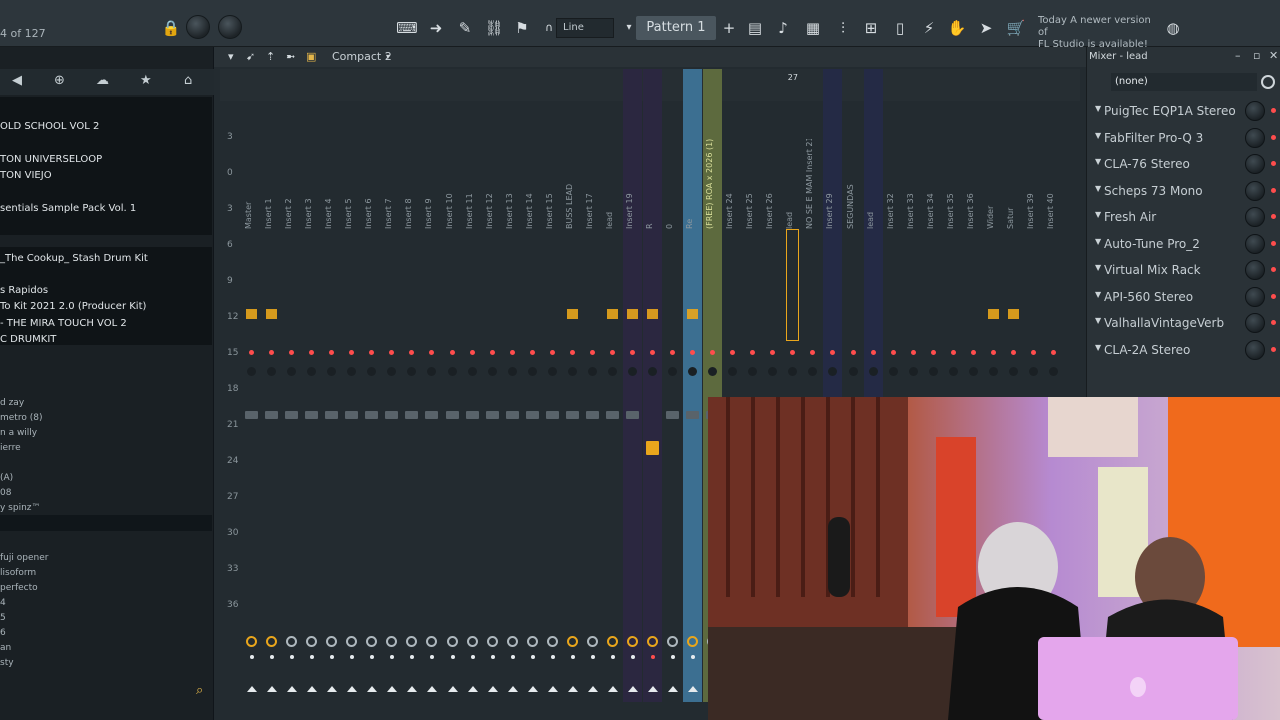  What do you see at coordinates (1173, 28) in the screenshot?
I see `globe-icon: ◍` at bounding box center [1173, 28].